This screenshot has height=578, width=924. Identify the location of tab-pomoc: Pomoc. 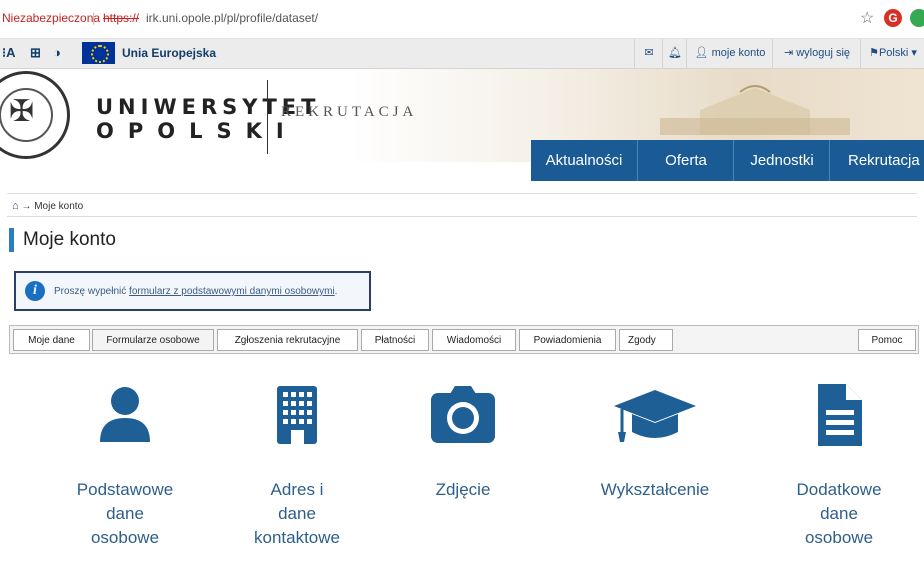
(887, 340).